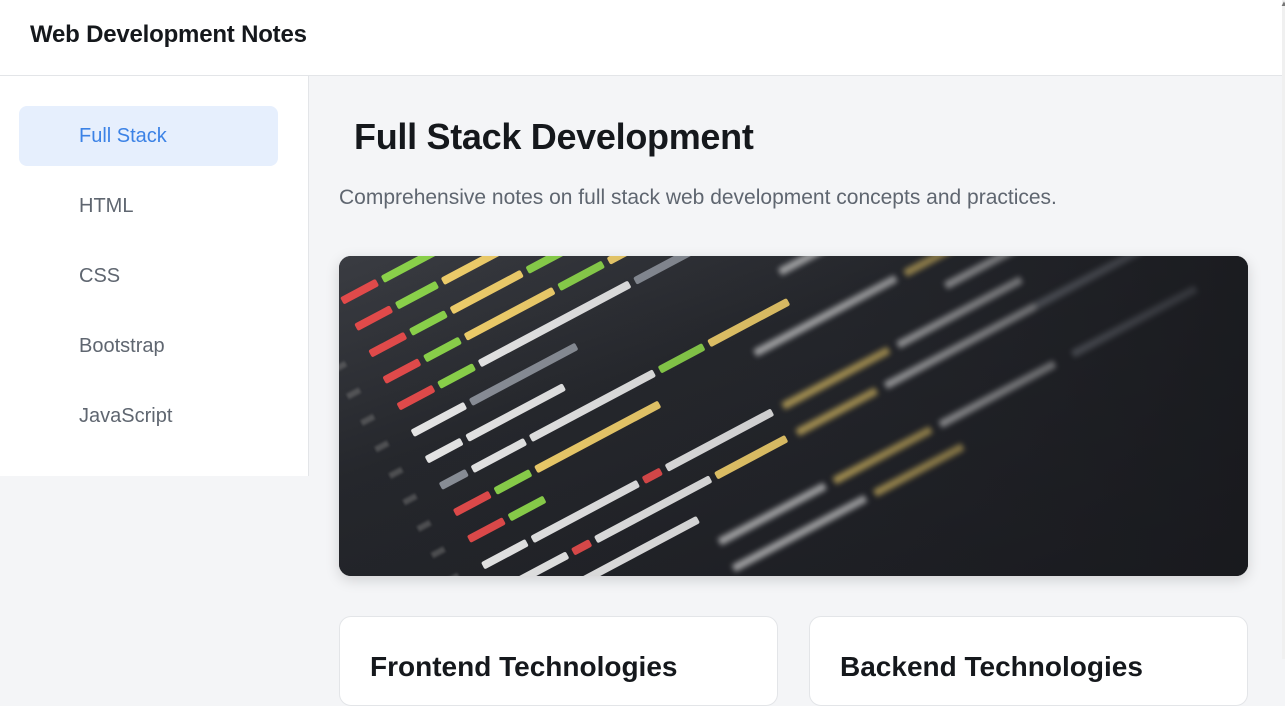  I want to click on sidebar-item-html: HTML, so click(148, 206).